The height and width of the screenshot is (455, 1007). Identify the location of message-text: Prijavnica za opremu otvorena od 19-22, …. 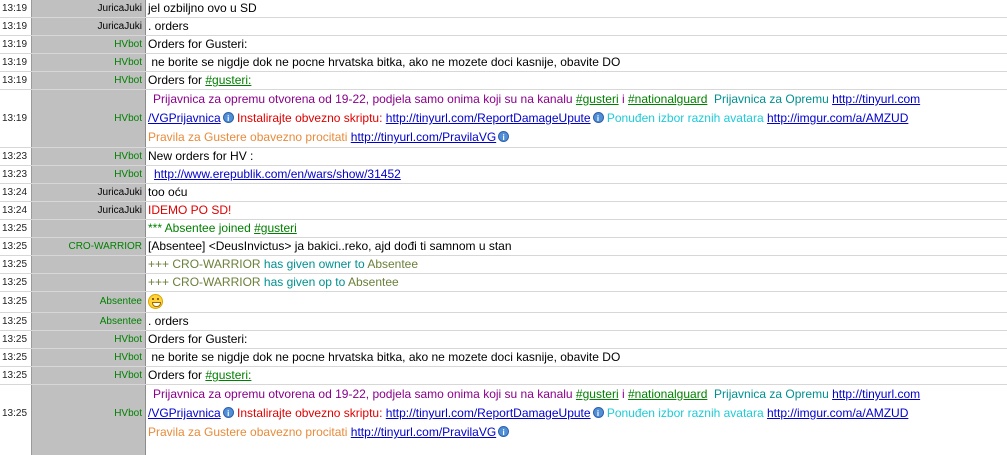
(576, 413).